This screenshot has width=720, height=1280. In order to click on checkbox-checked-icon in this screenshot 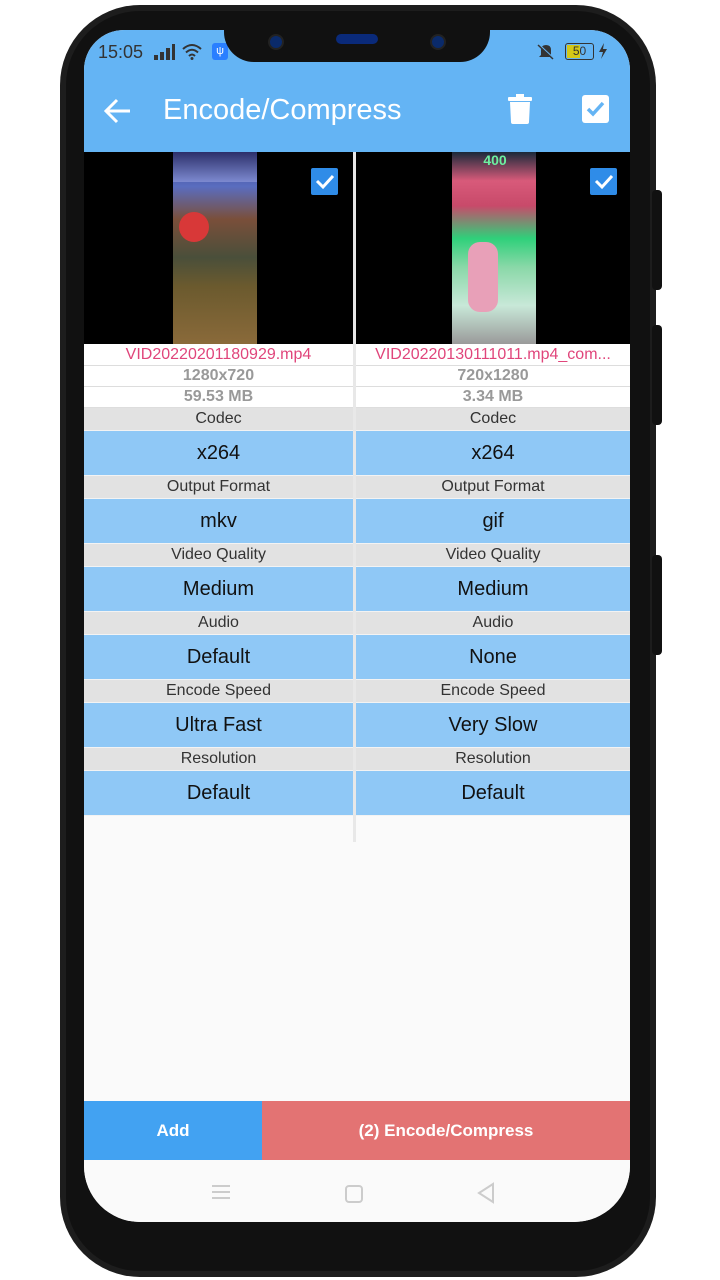, I will do `click(595, 109)`.